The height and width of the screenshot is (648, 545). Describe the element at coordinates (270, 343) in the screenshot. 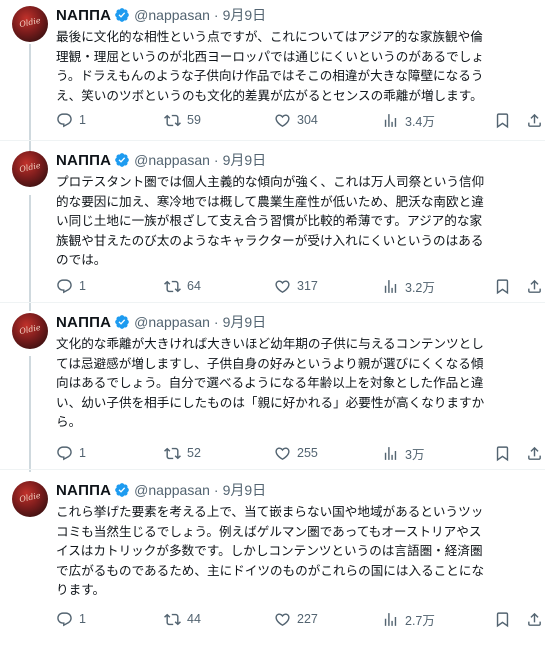

I see `text-line: 文化的な乖離が大きければ大きいほど幼年期の子供に与えるコンテンツとし` at that location.